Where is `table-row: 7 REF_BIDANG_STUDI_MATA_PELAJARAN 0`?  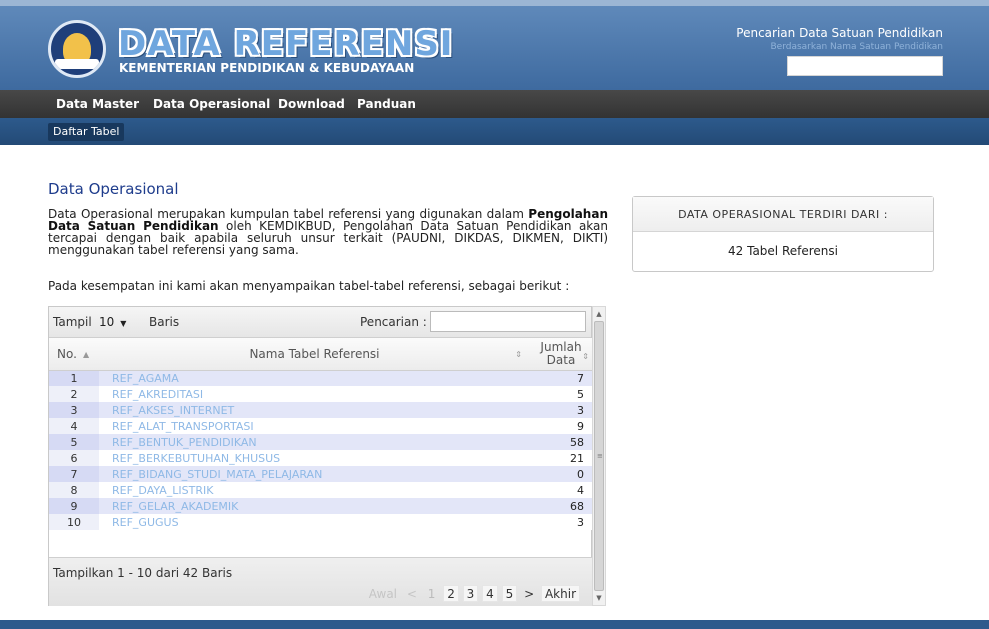
table-row: 7 REF_BIDANG_STUDI_MATA_PELAJARAN 0 is located at coordinates (320, 474).